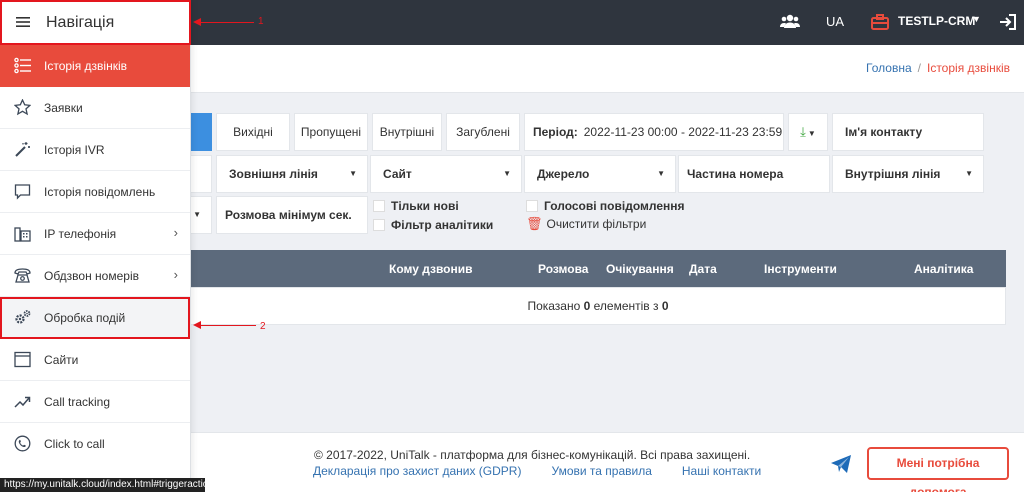  I want to click on annotation-number-2: 2, so click(263, 326).